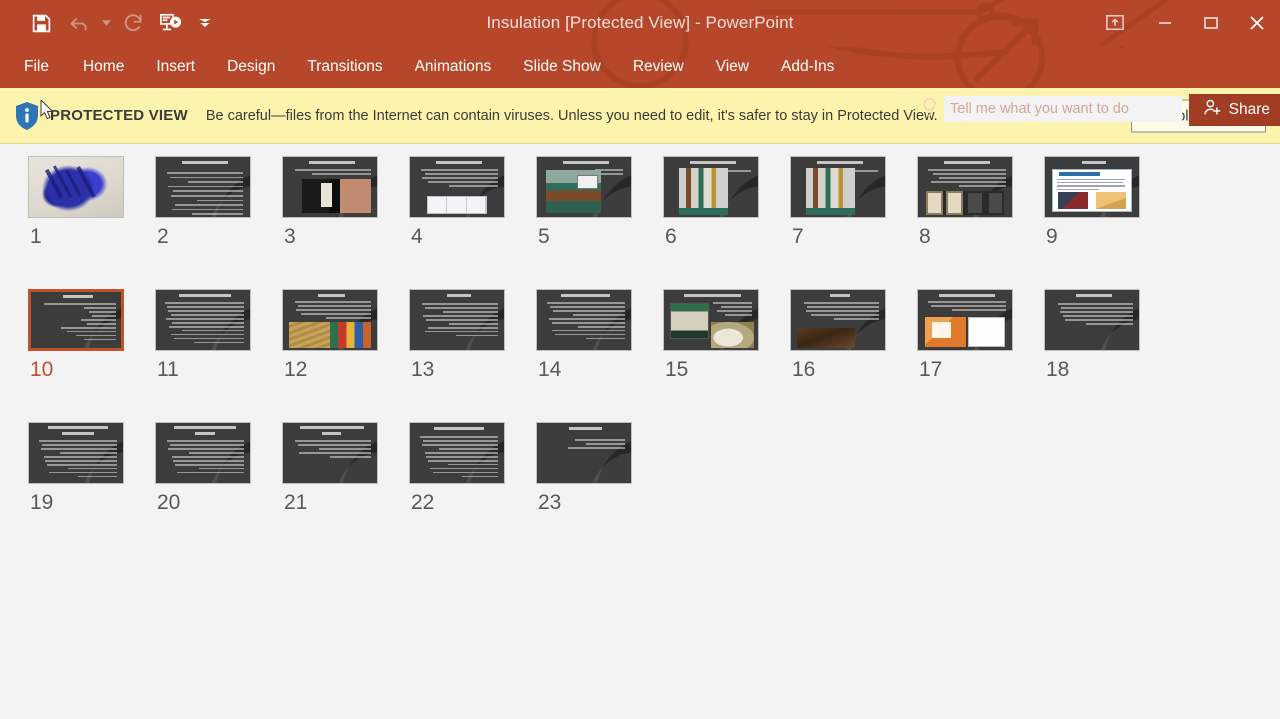  What do you see at coordinates (798, 236) in the screenshot?
I see `slide-number: 7` at bounding box center [798, 236].